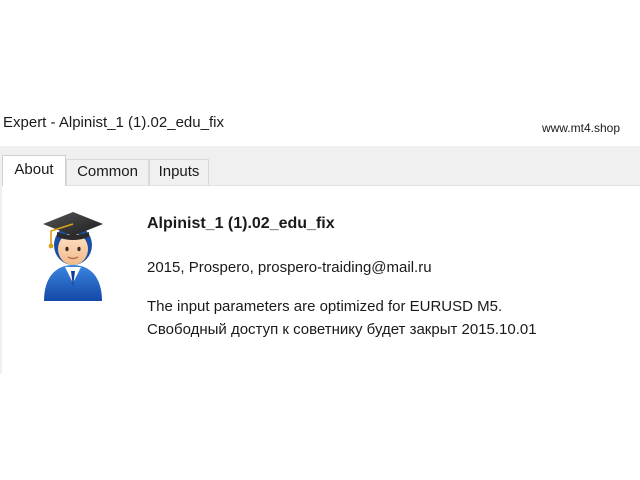  I want to click on tab-about-label: About, so click(34, 169).